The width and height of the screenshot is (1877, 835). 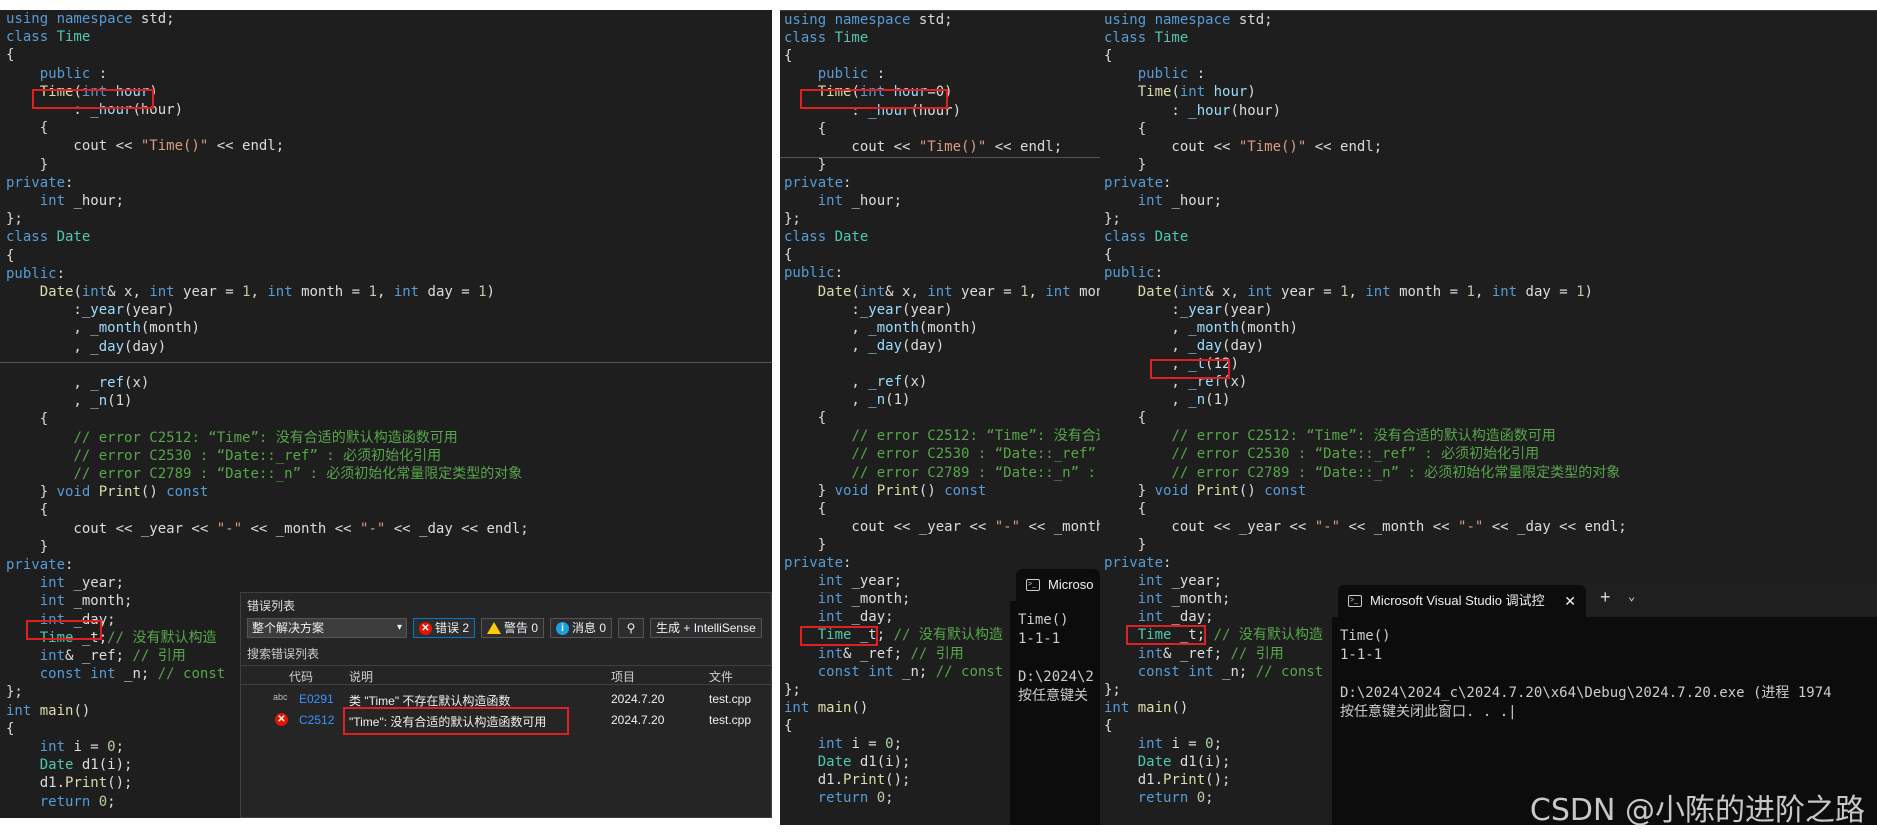 What do you see at coordinates (942, 454) in the screenshot?
I see `code-line: // error C2530 : “Date::_ref” : 必` at bounding box center [942, 454].